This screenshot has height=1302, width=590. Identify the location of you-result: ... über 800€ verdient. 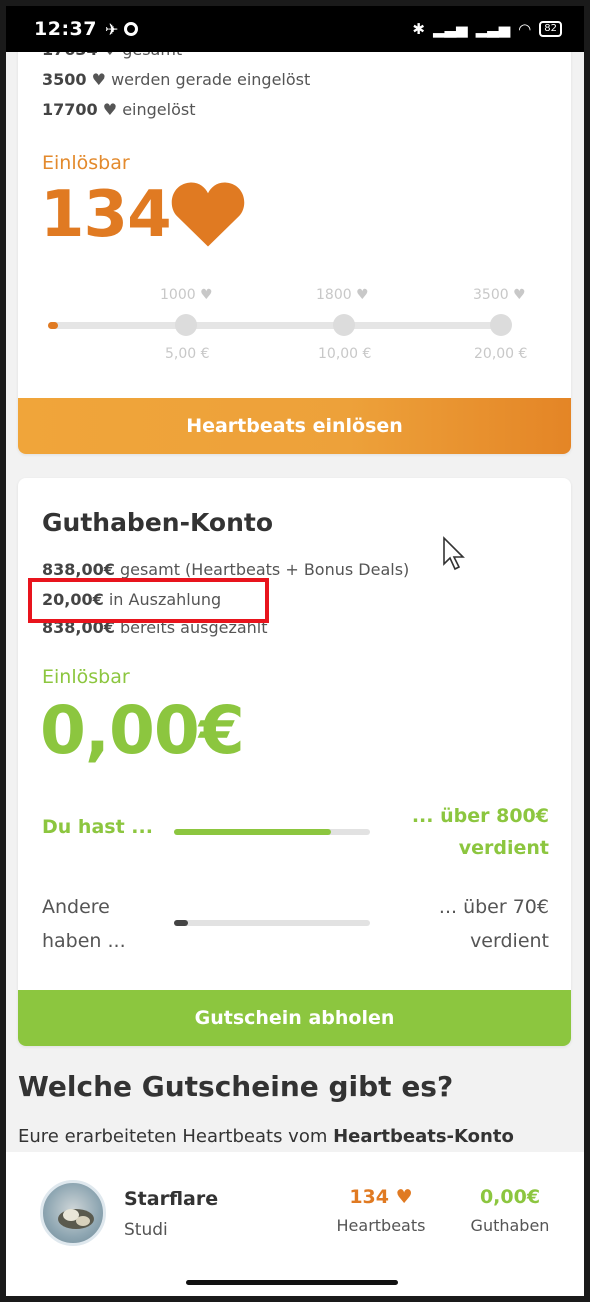
(480, 832).